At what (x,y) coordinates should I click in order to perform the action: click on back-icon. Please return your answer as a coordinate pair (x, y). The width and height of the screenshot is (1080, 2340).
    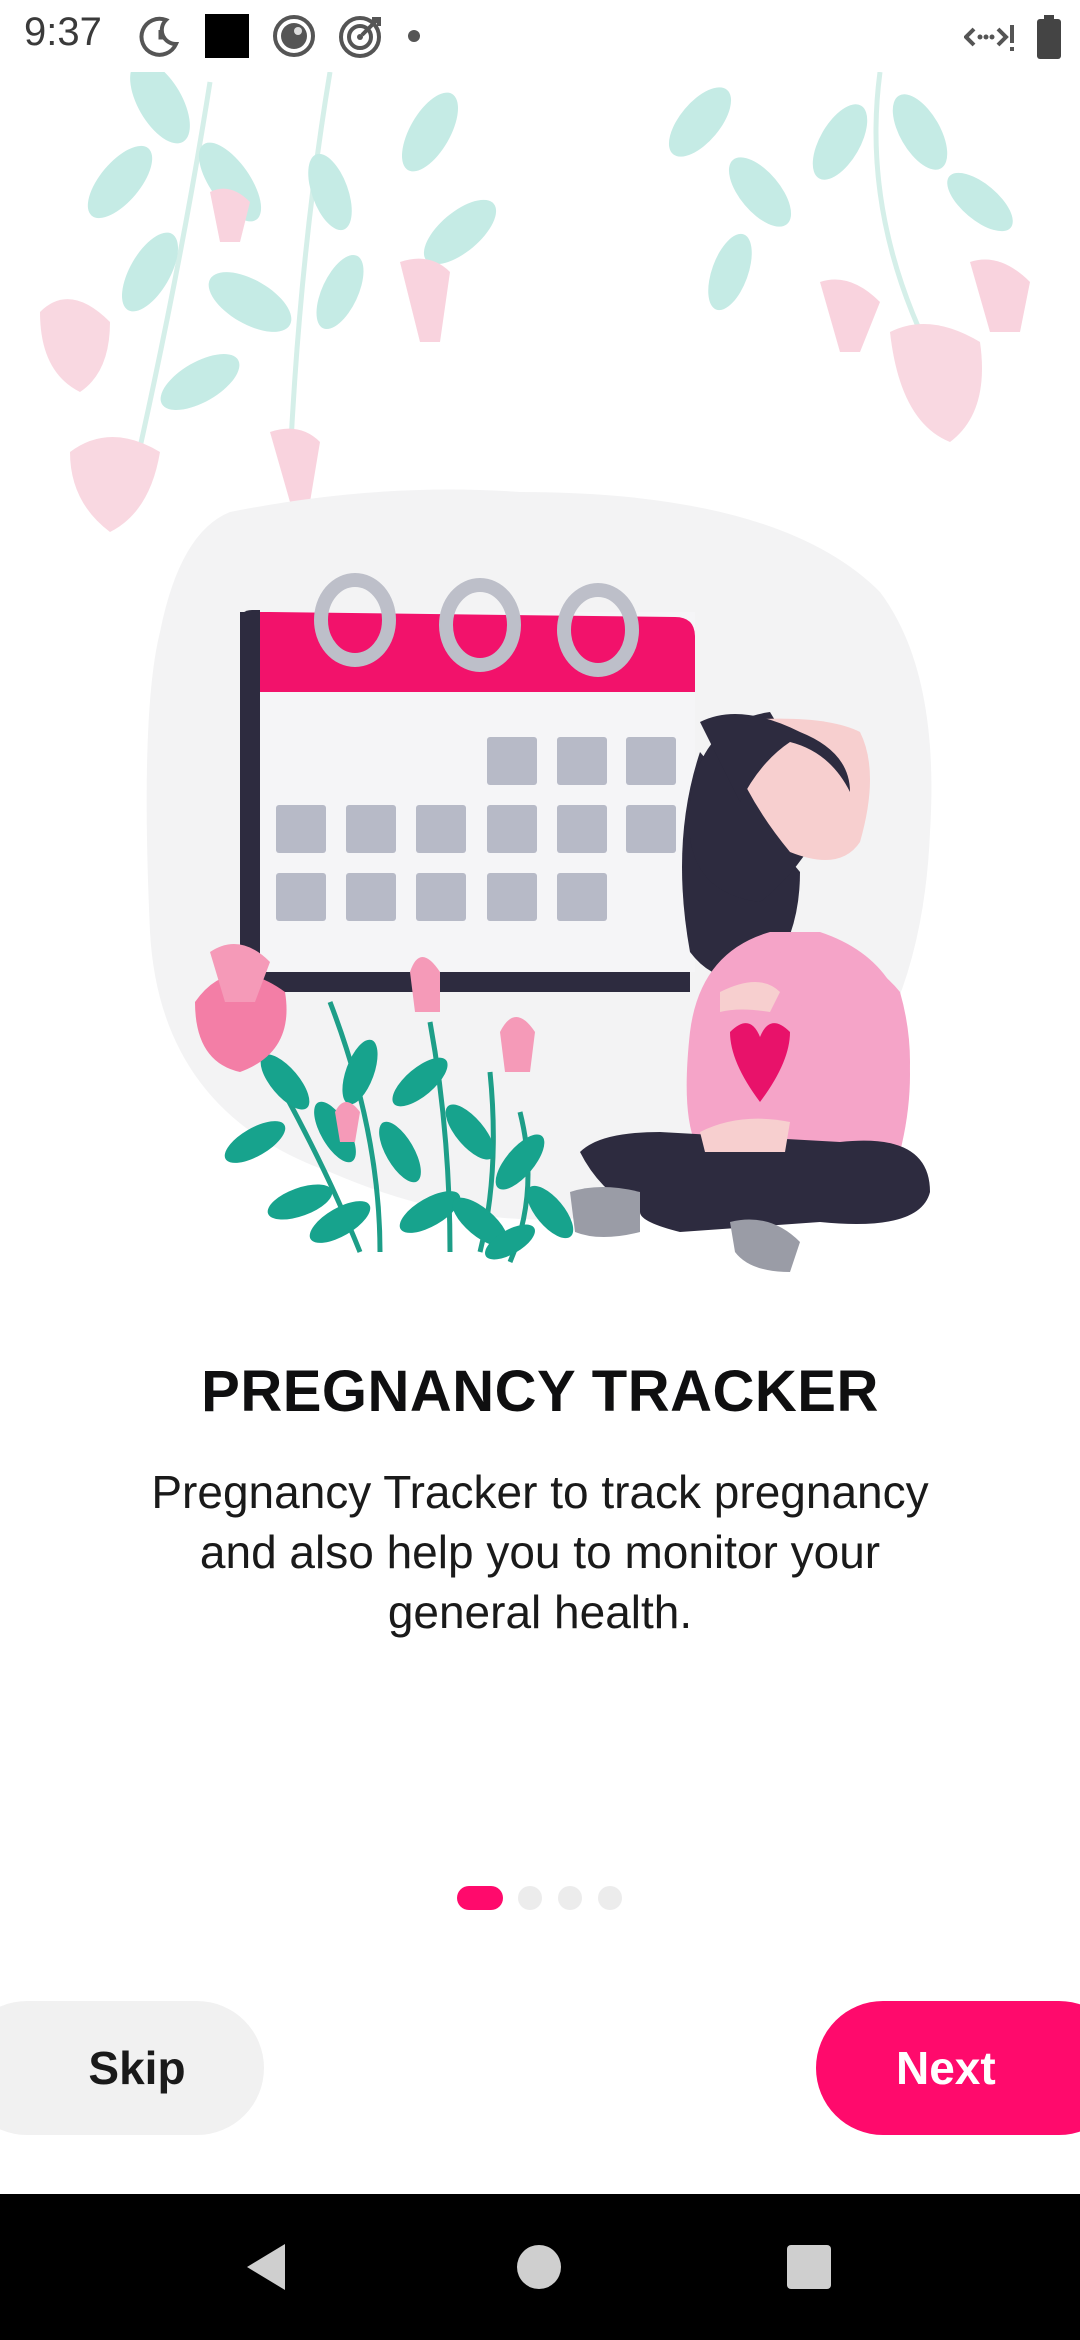
    Looking at the image, I should click on (266, 2267).